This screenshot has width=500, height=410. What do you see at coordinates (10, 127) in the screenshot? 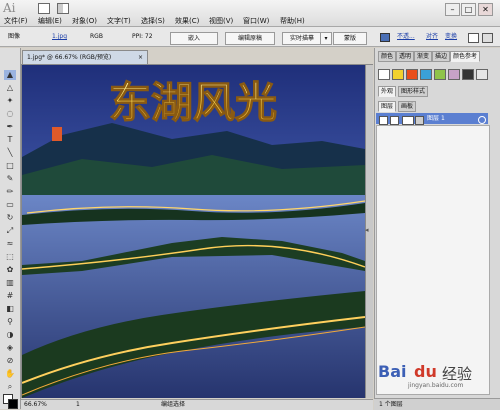
I see `pen-tool-icon: ✒` at bounding box center [10, 127].